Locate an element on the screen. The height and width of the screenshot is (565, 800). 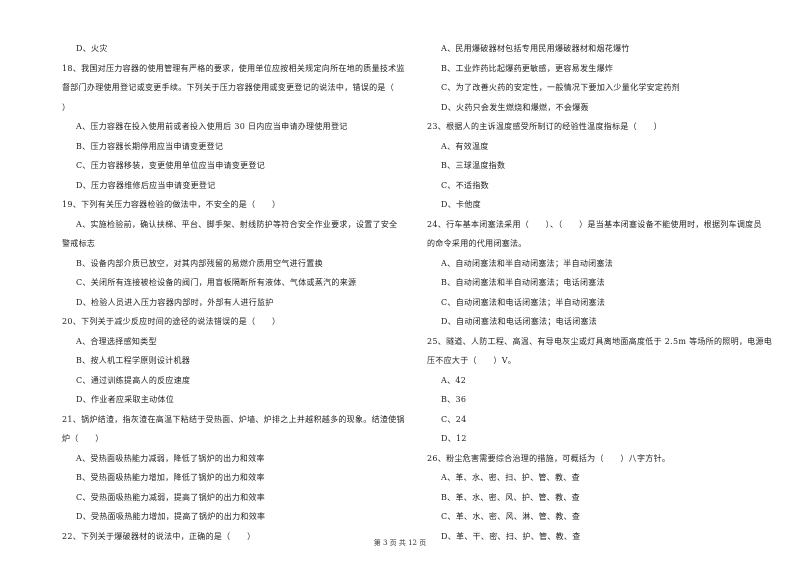
answer-option: C、不适指数 is located at coordinates (465, 185).